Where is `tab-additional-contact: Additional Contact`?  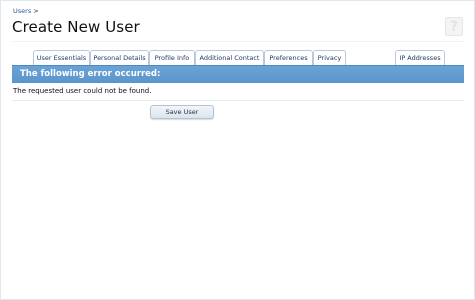
tab-additional-contact: Additional Contact is located at coordinates (229, 57).